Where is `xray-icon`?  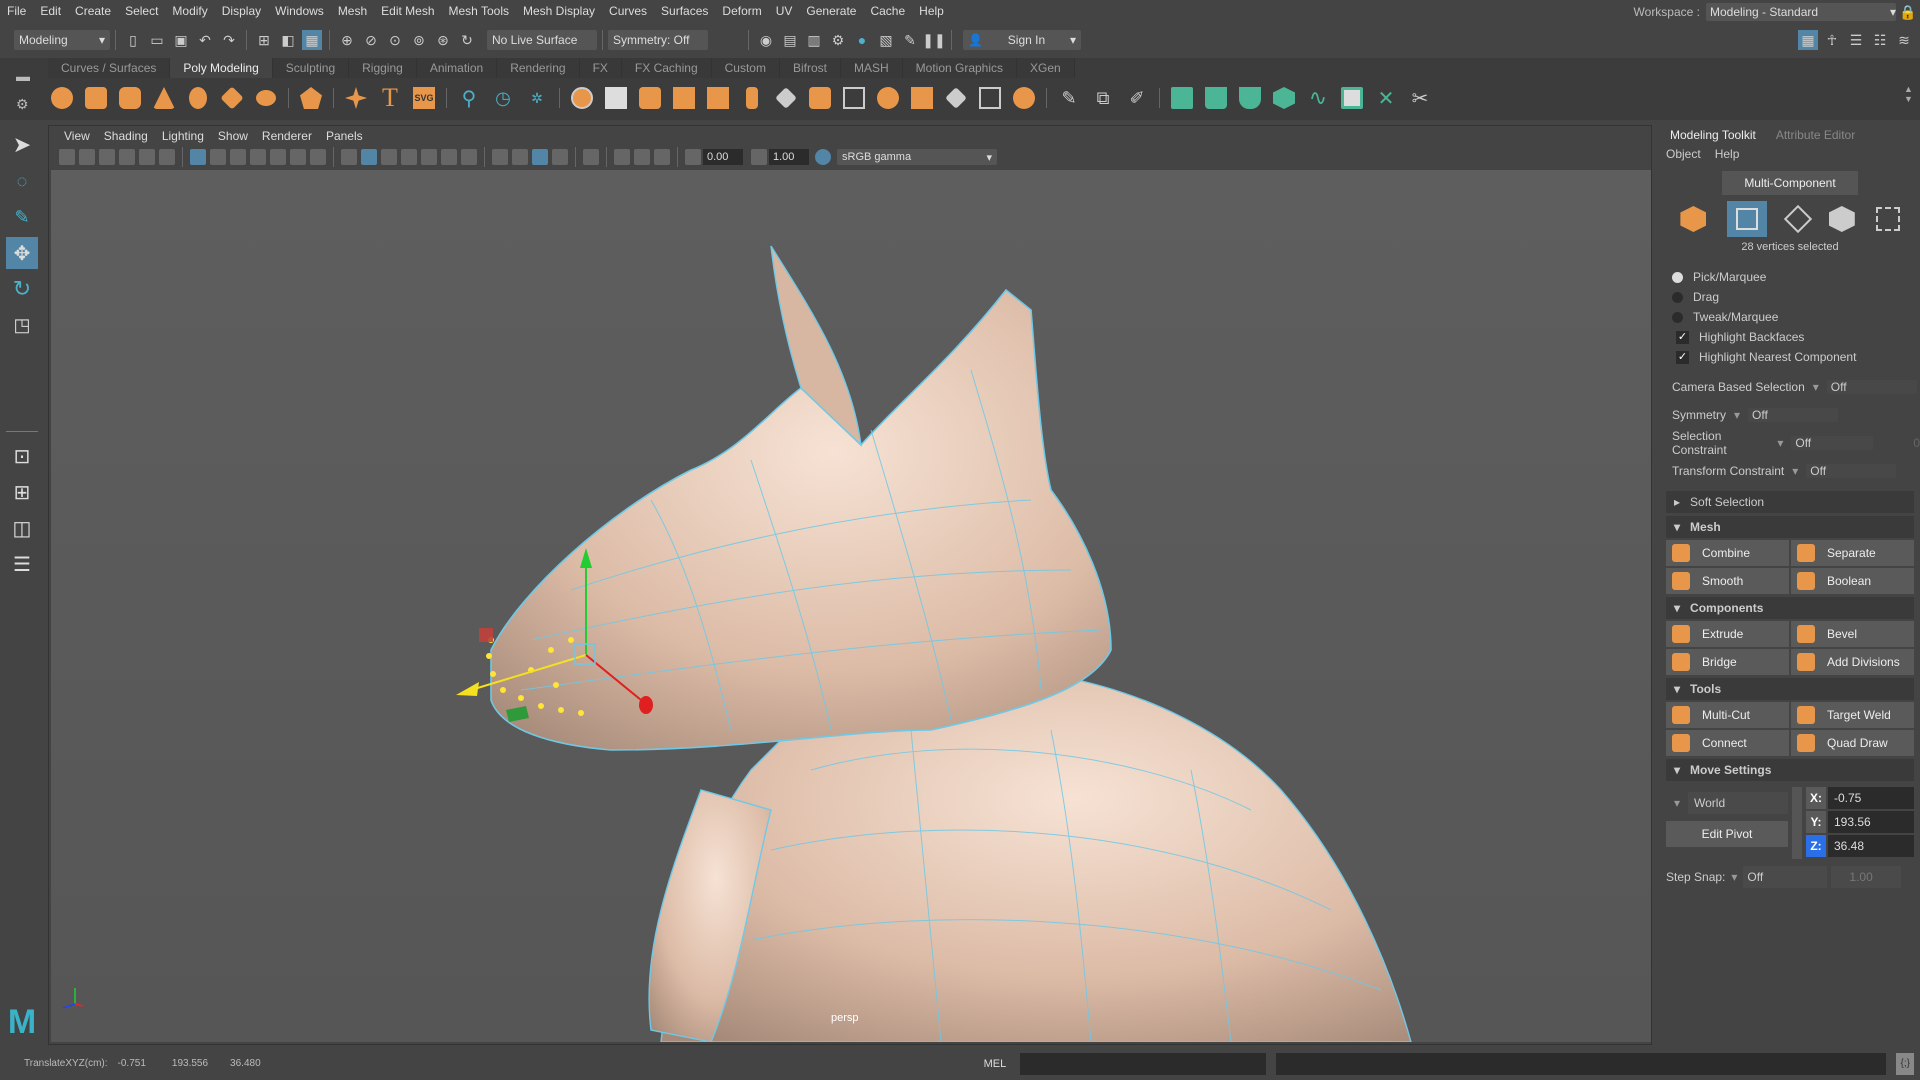
xray-icon is located at coordinates (622, 157).